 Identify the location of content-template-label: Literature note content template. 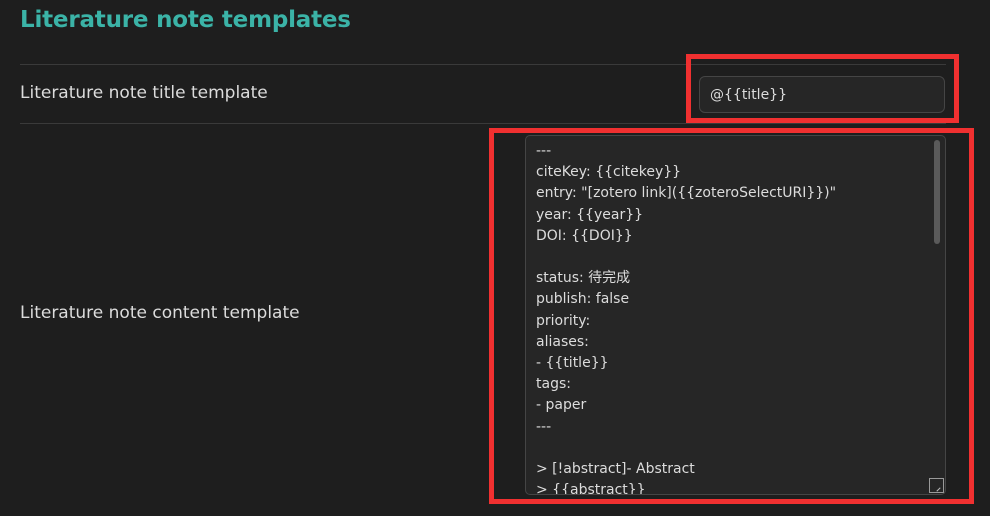
(160, 313).